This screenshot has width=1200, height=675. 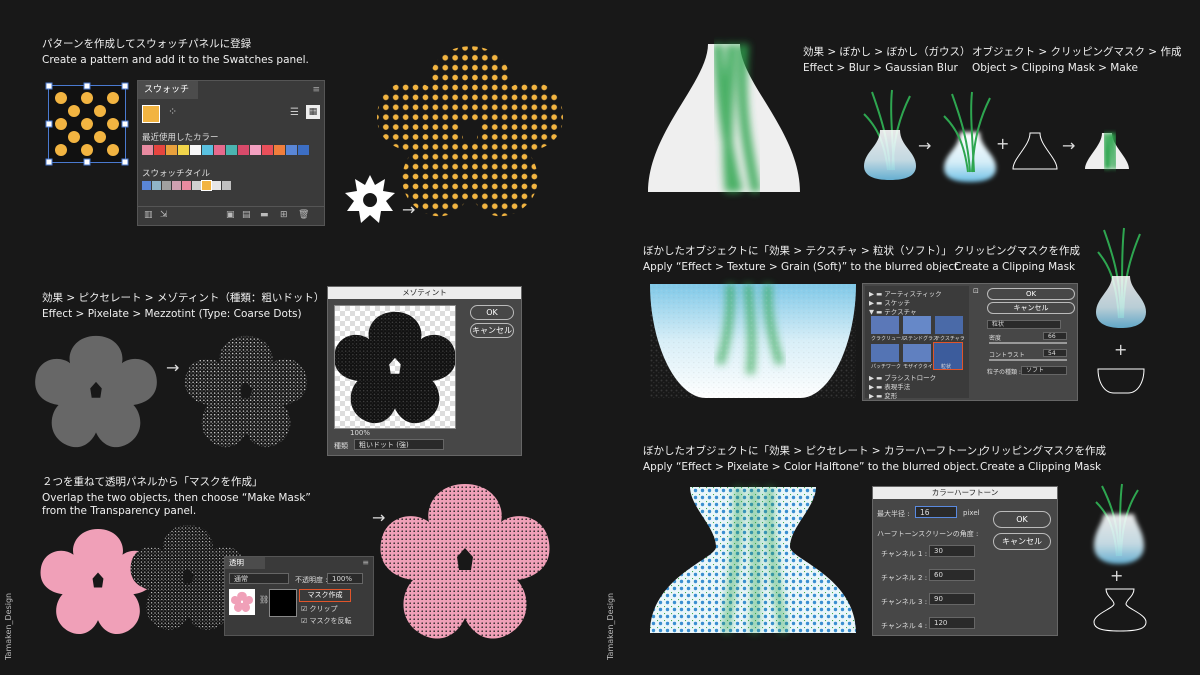 What do you see at coordinates (917, 353) in the screenshot?
I see `thumb-mosaic` at bounding box center [917, 353].